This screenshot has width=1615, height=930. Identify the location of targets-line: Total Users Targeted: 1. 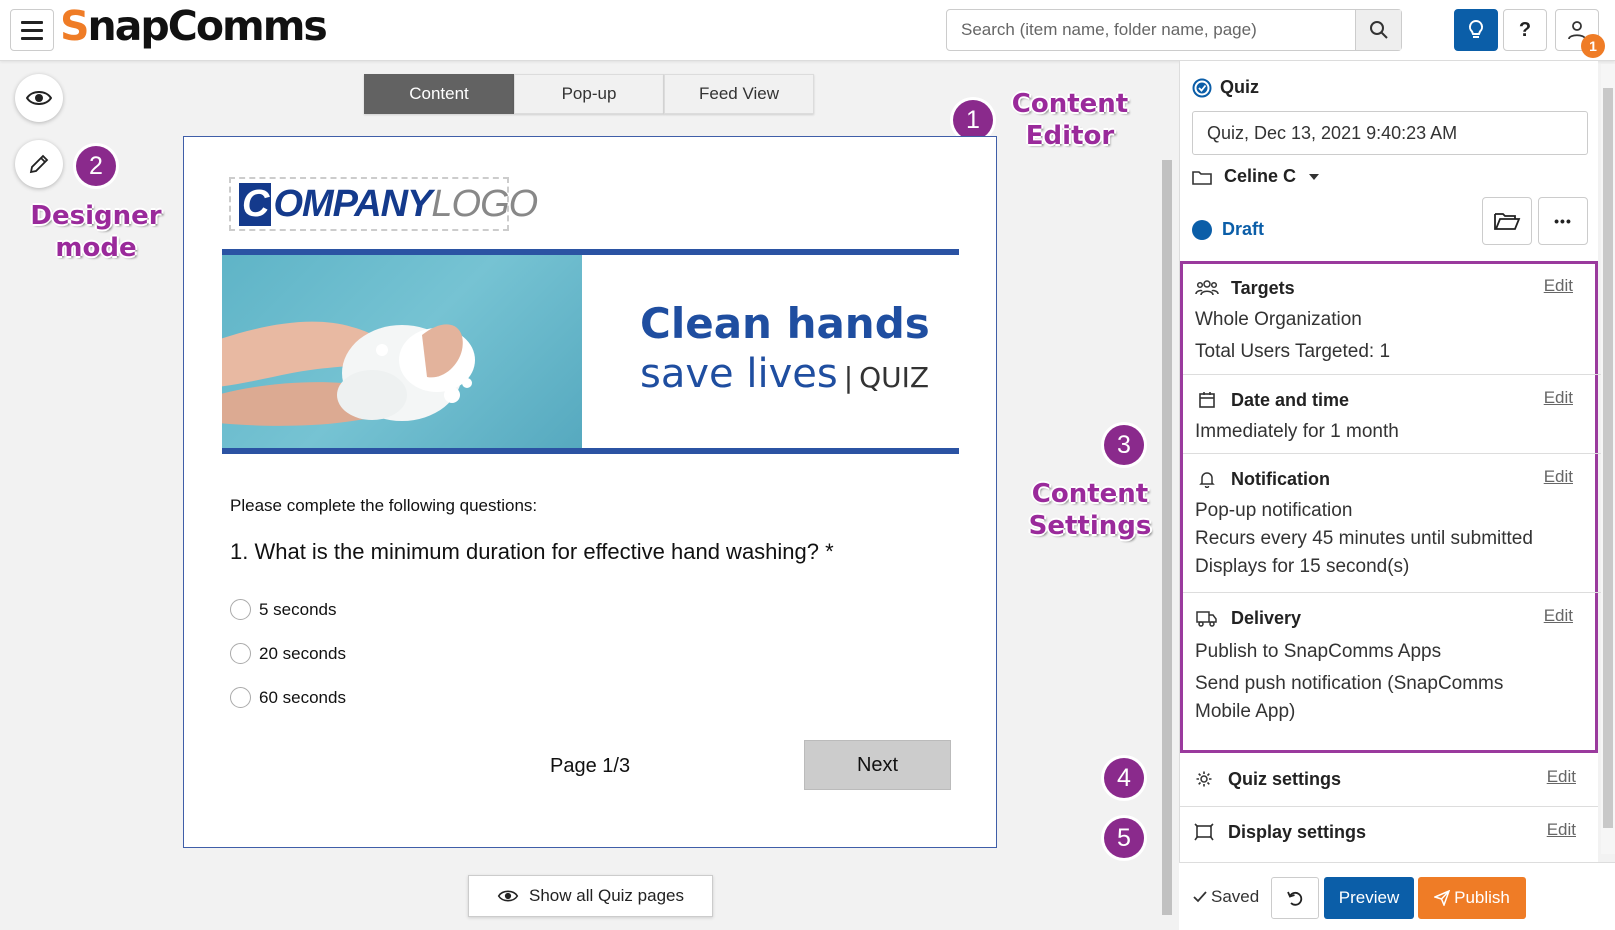
(1293, 351).